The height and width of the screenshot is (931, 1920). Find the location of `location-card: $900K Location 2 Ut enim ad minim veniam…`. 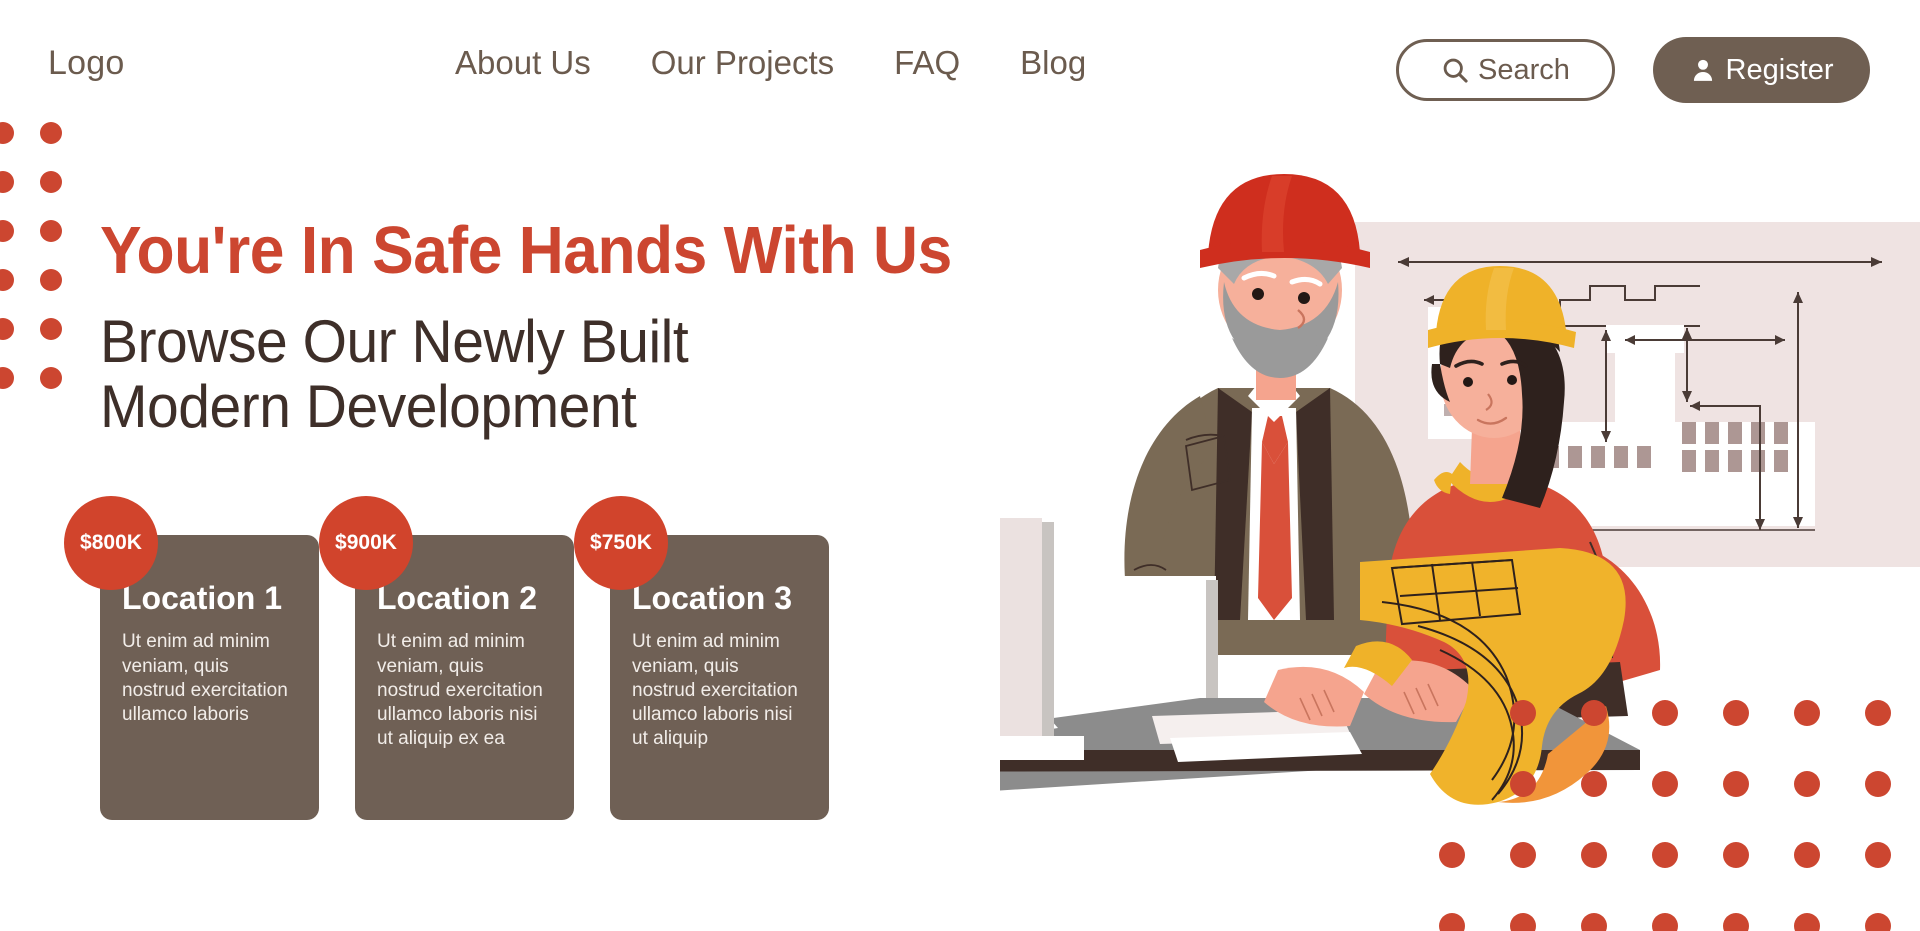

location-card: $900K Location 2 Ut enim ad minim veniam… is located at coordinates (446, 658).